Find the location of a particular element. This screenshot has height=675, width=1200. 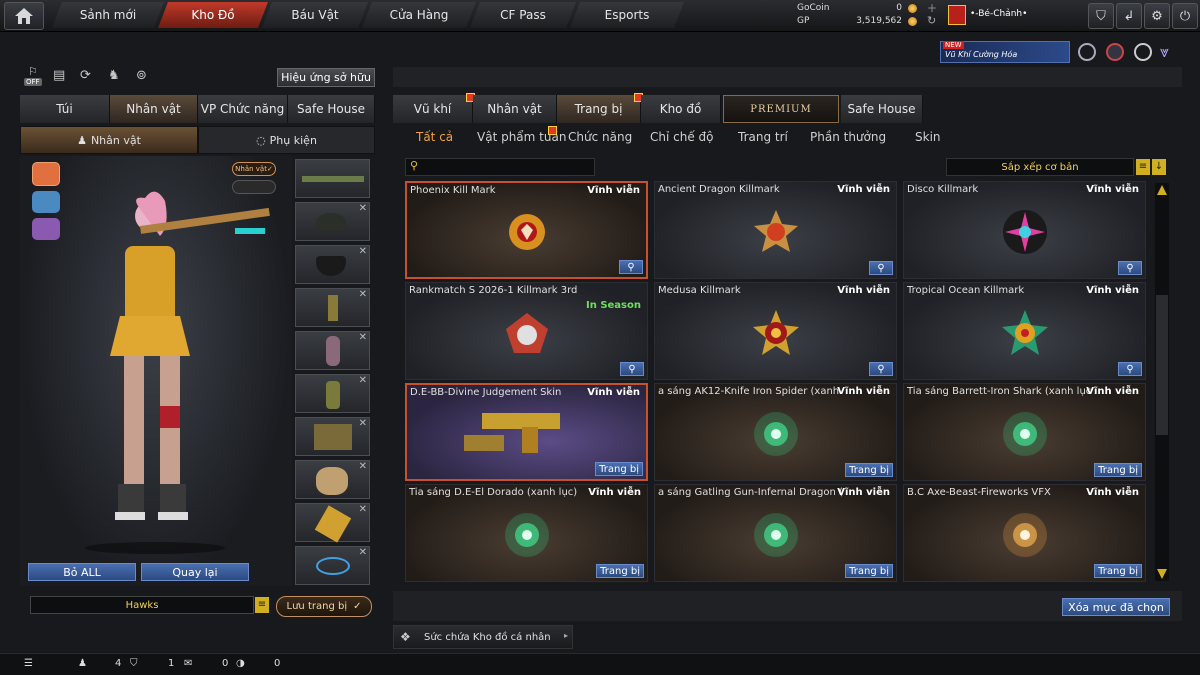

item-list-scrollbar is located at coordinates (1162, 382).